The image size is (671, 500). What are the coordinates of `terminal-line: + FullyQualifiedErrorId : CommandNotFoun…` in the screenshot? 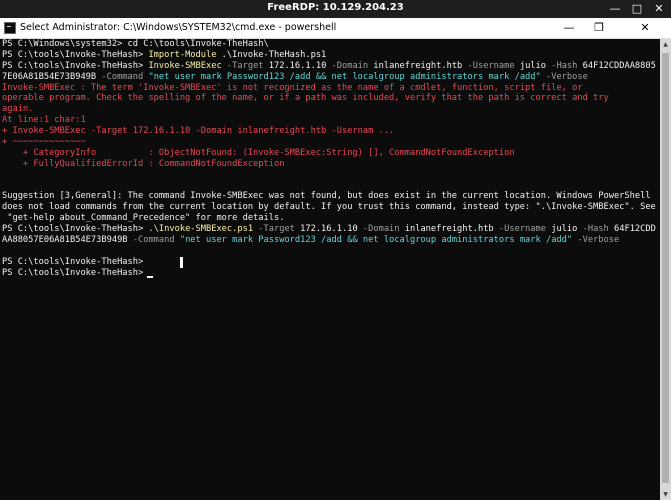 It's located at (331, 164).